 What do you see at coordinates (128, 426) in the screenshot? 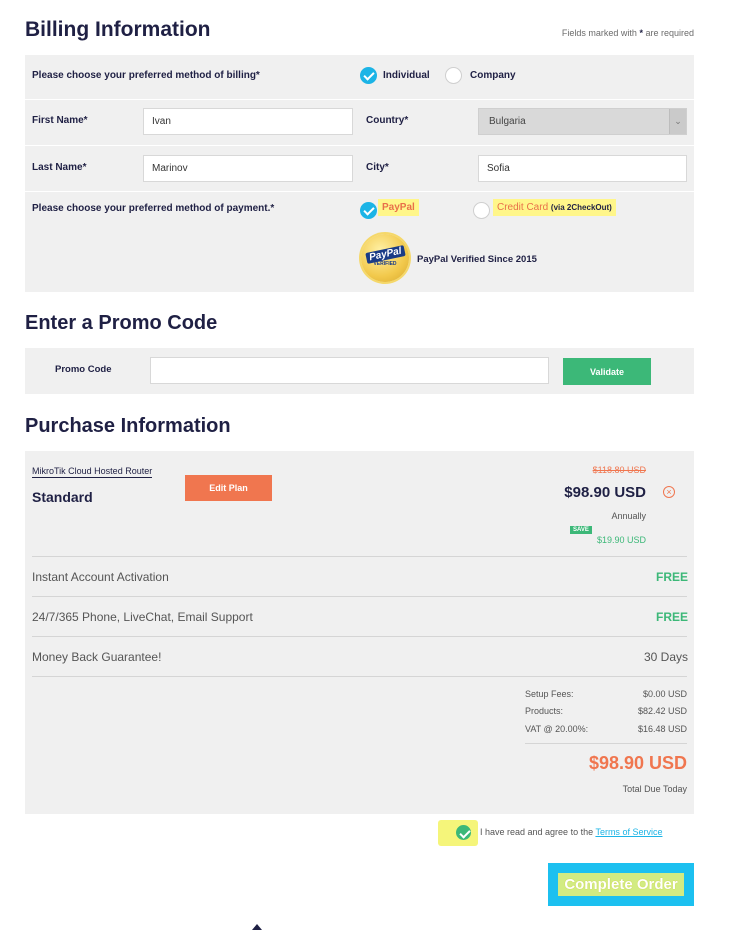
I see `purchase-title: Purchase Information` at bounding box center [128, 426].